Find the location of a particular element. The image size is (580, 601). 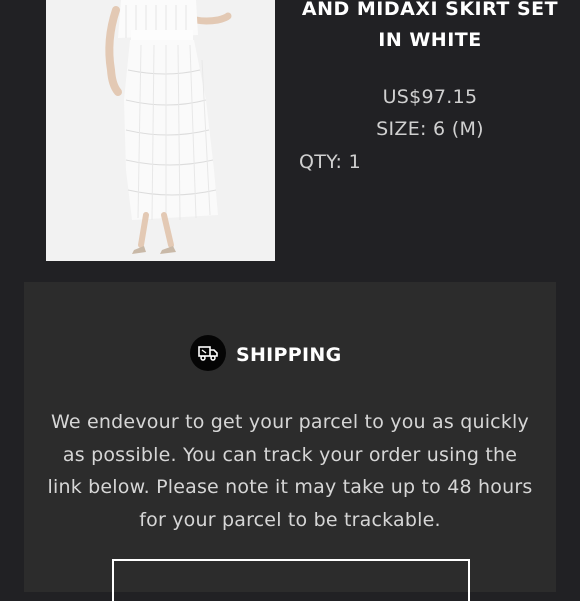

product-size: SIZE: 6 (M) is located at coordinates (430, 129).